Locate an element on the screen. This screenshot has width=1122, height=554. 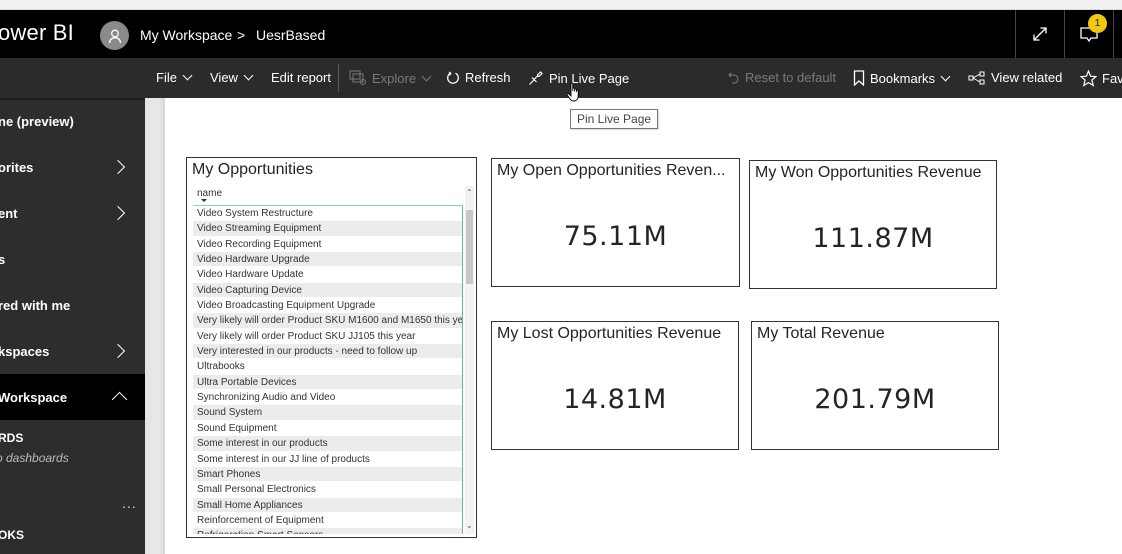
workbooks-heading: OKS is located at coordinates (12, 535).